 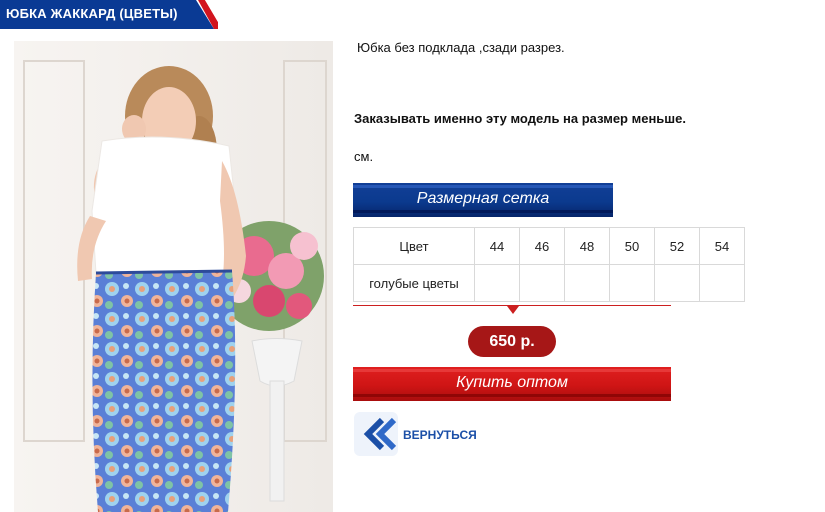 I want to click on price-pointer-icon, so click(x=513, y=310).